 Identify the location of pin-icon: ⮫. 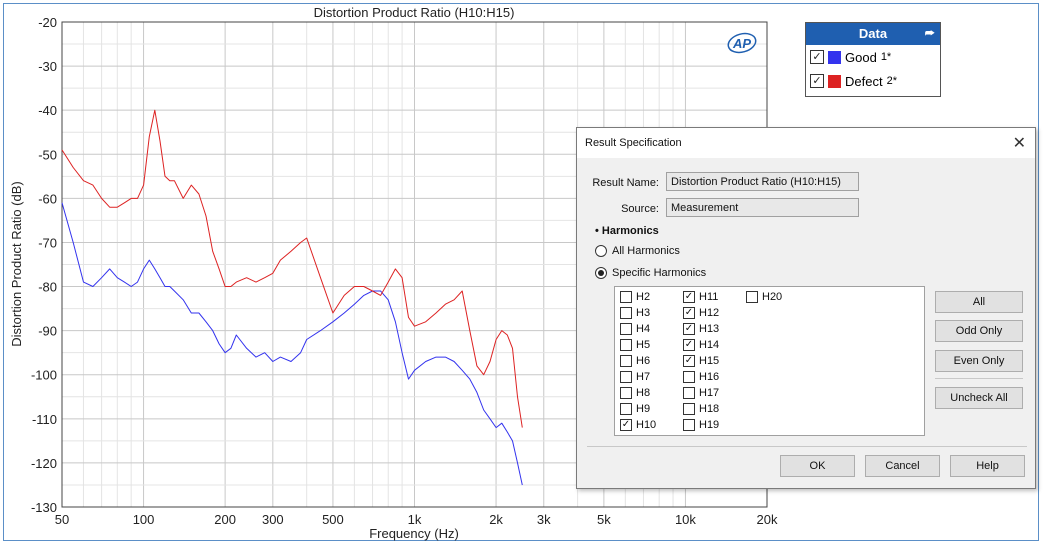
(930, 34).